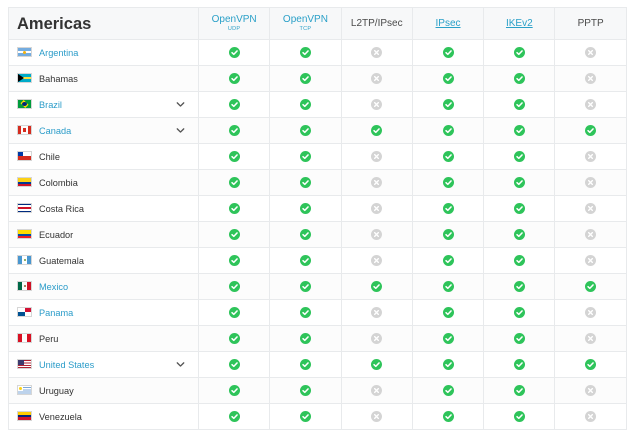 The image size is (638, 436). What do you see at coordinates (519, 23) in the screenshot?
I see `protocol-header-ikev2: IKEv2` at bounding box center [519, 23].